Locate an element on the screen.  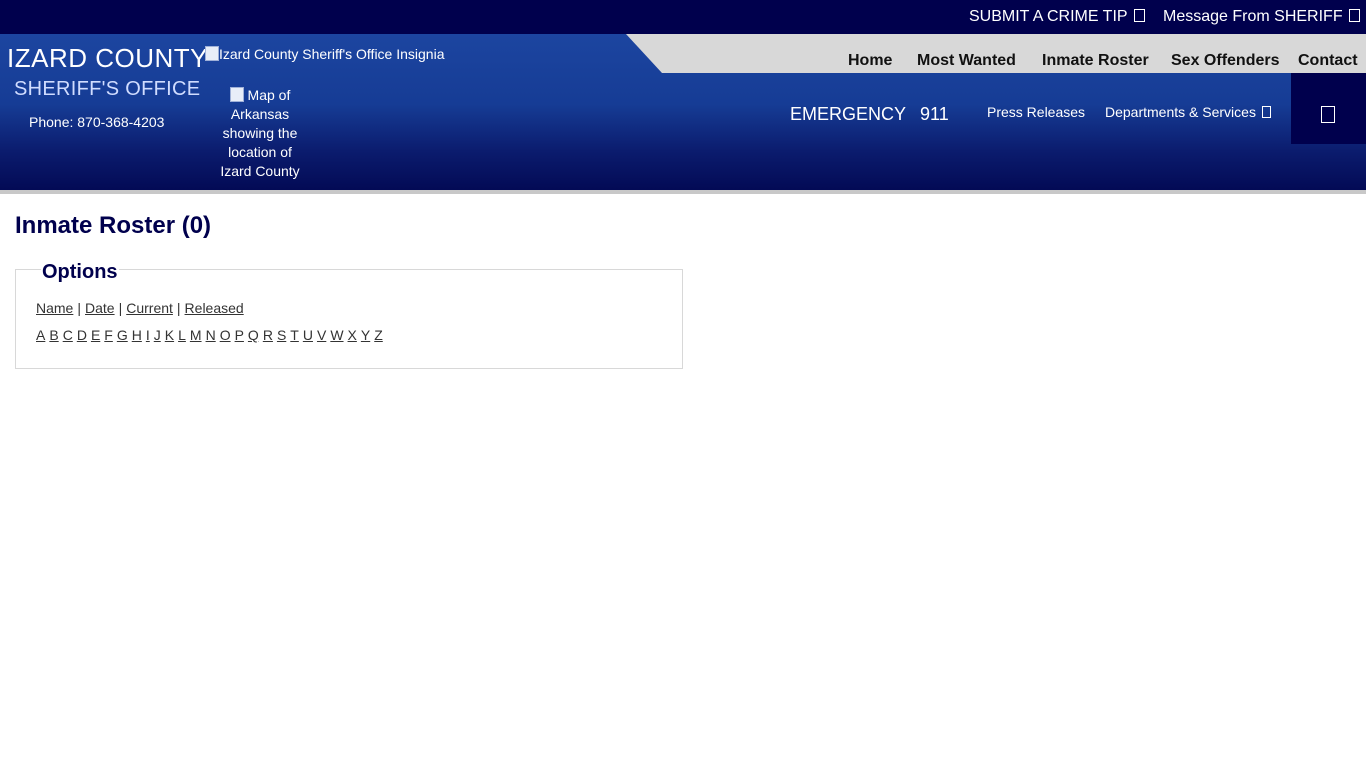
sort-links: Name | Date | Current | Released is located at coordinates (140, 308).